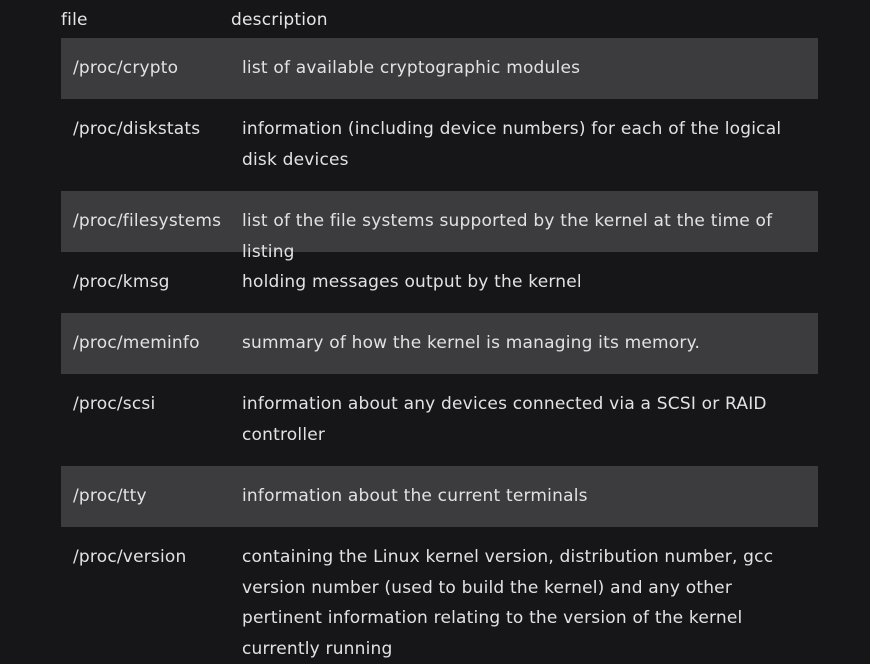 The width and height of the screenshot is (870, 664). I want to click on cell-file: /proc/kmsg, so click(121, 282).